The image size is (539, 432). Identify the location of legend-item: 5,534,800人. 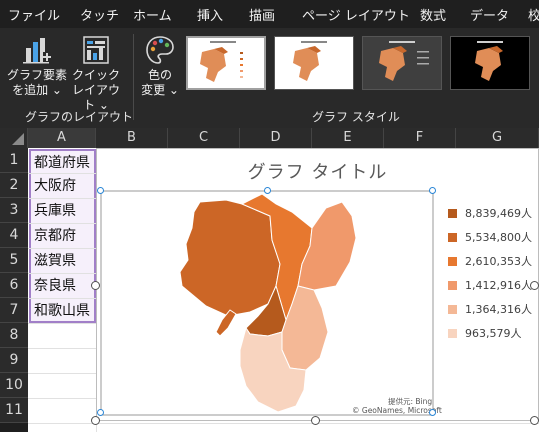
(490, 237).